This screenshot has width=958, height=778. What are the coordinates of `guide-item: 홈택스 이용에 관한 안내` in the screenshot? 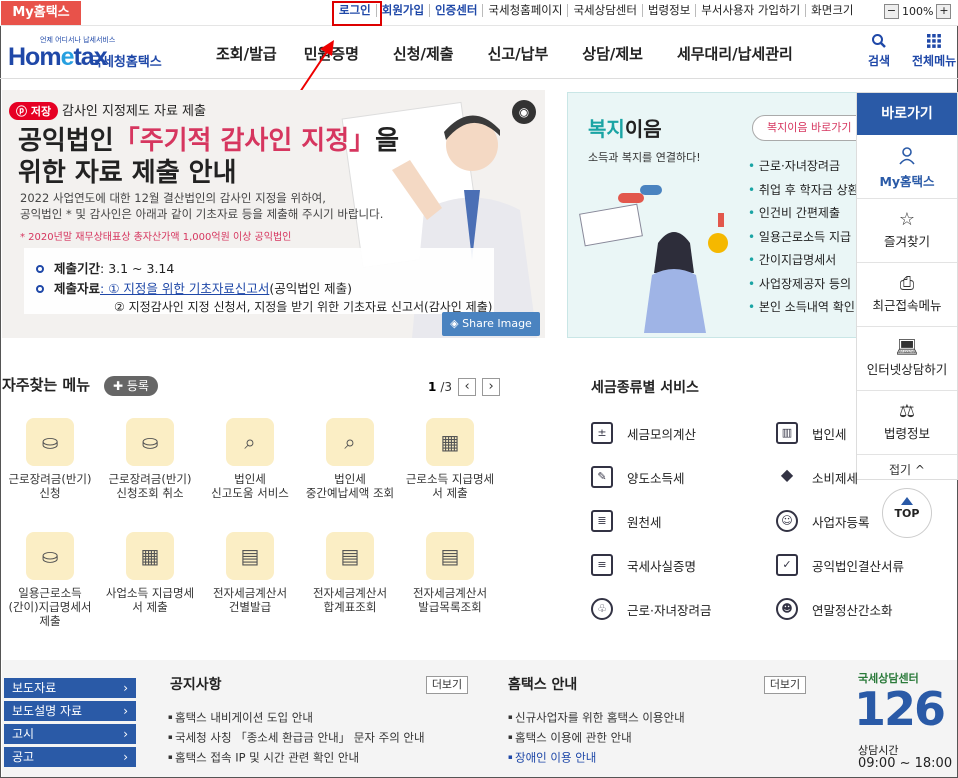 It's located at (596, 738).